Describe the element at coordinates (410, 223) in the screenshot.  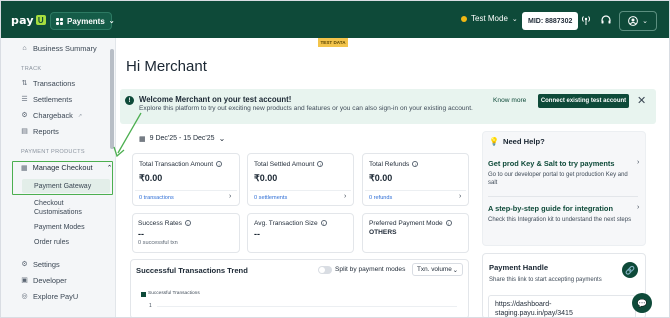
I see `card-label: Preferred Payment Mode i` at that location.